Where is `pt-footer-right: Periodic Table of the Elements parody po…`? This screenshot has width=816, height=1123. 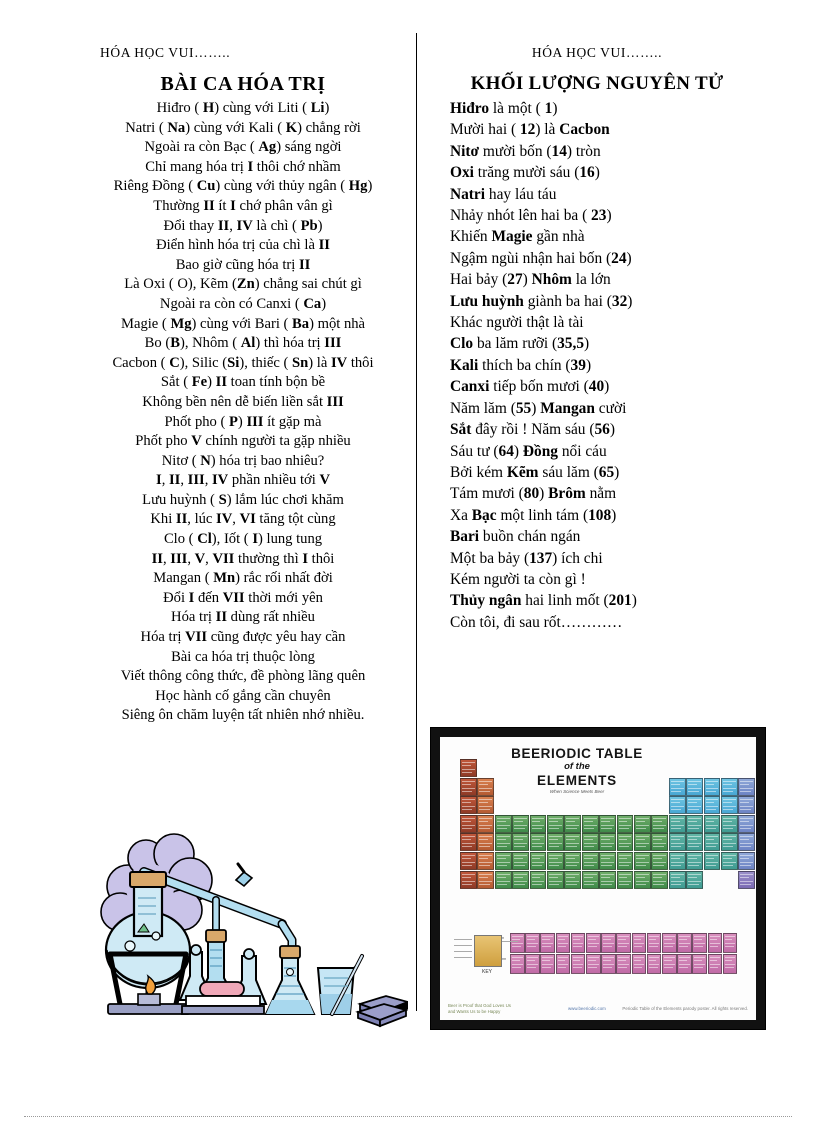 pt-footer-right: Periodic Table of the Elements parody po… is located at coordinates (685, 1008).